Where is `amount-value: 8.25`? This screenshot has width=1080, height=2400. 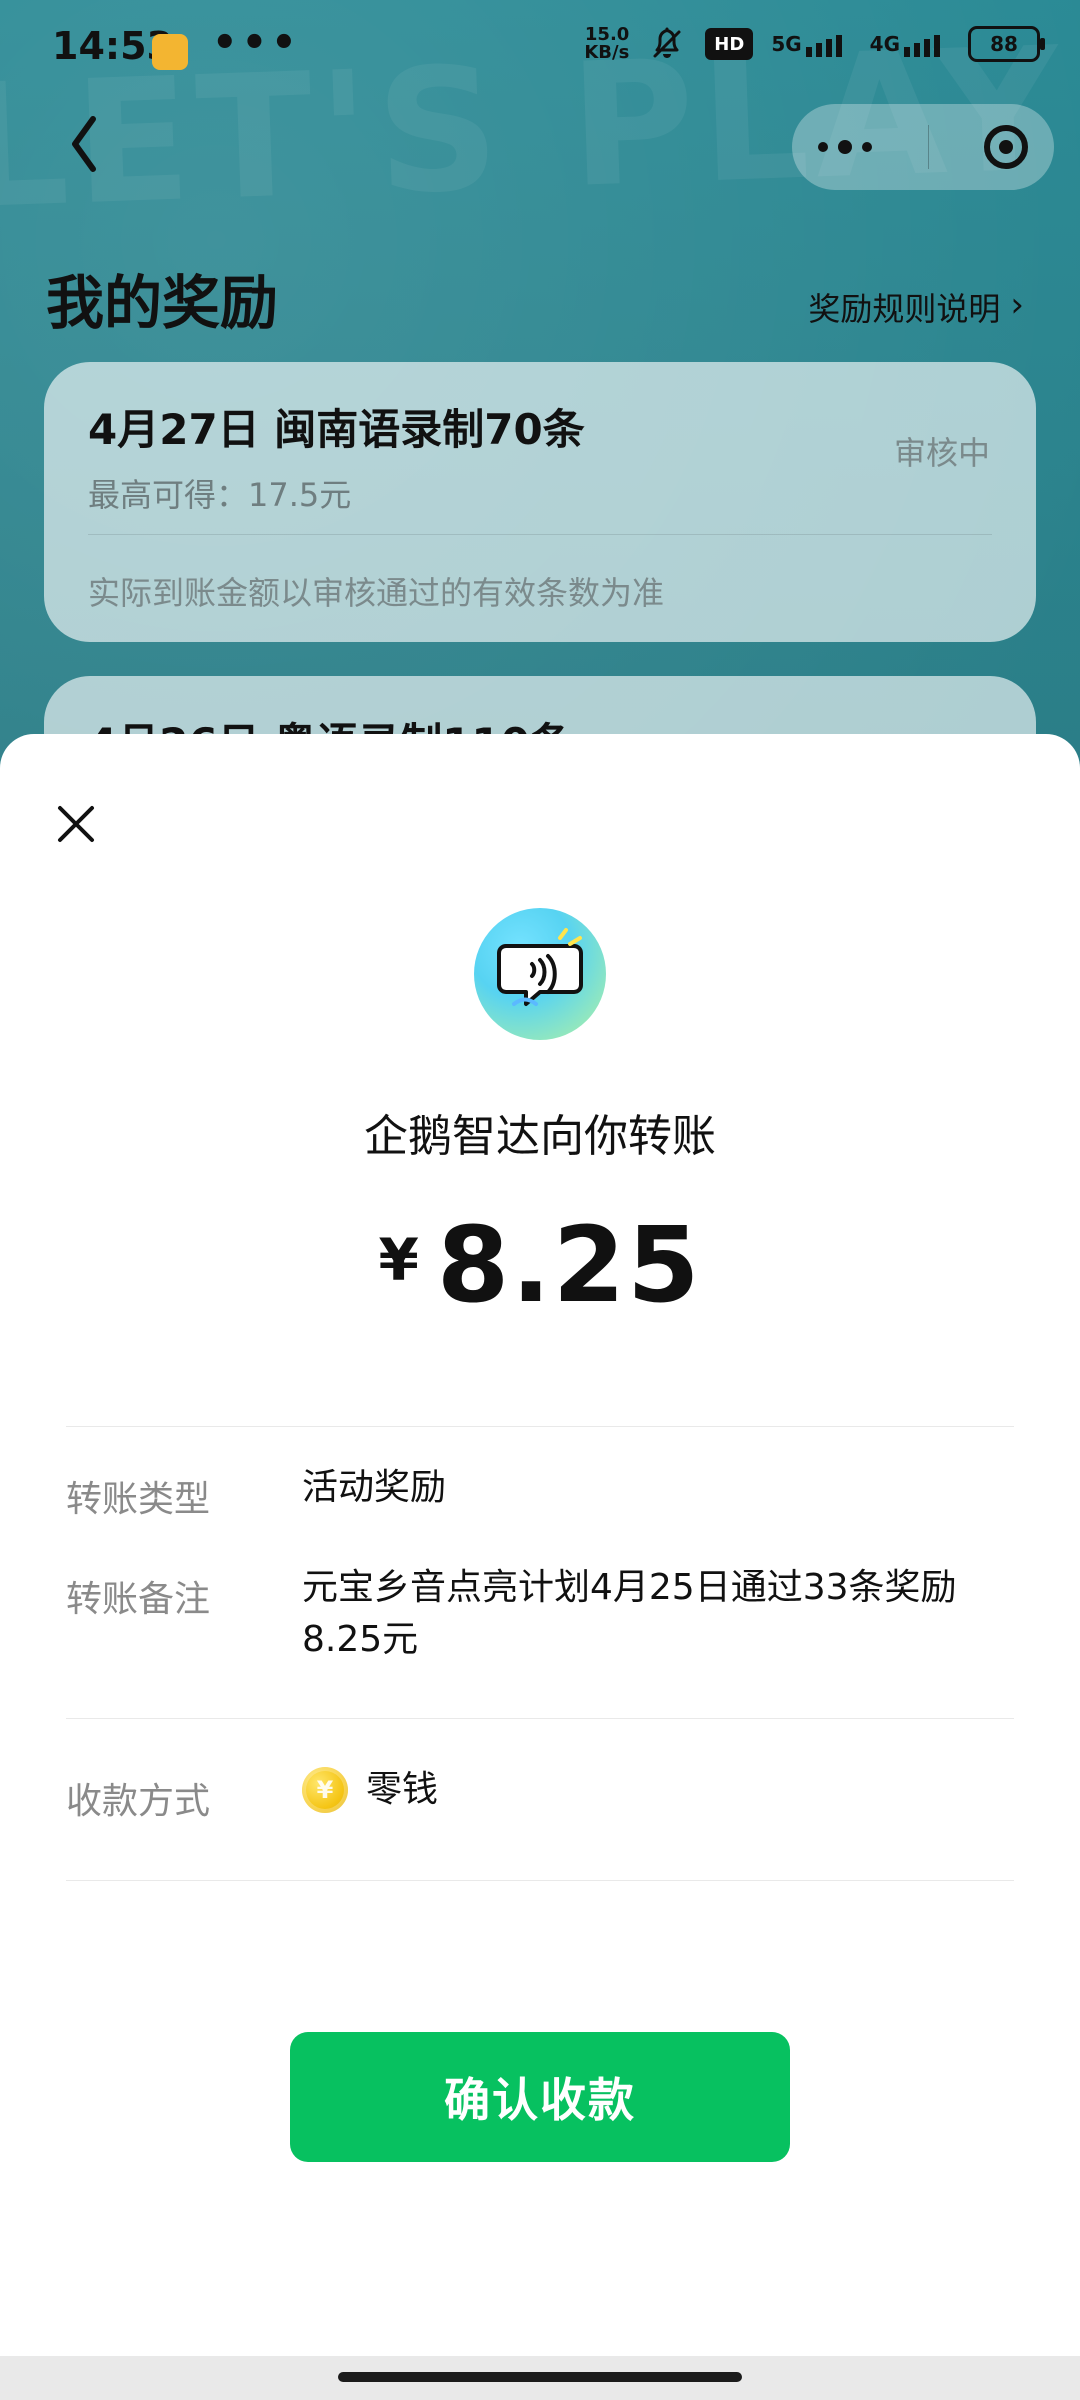
amount-value: 8.25 is located at coordinates (569, 1265).